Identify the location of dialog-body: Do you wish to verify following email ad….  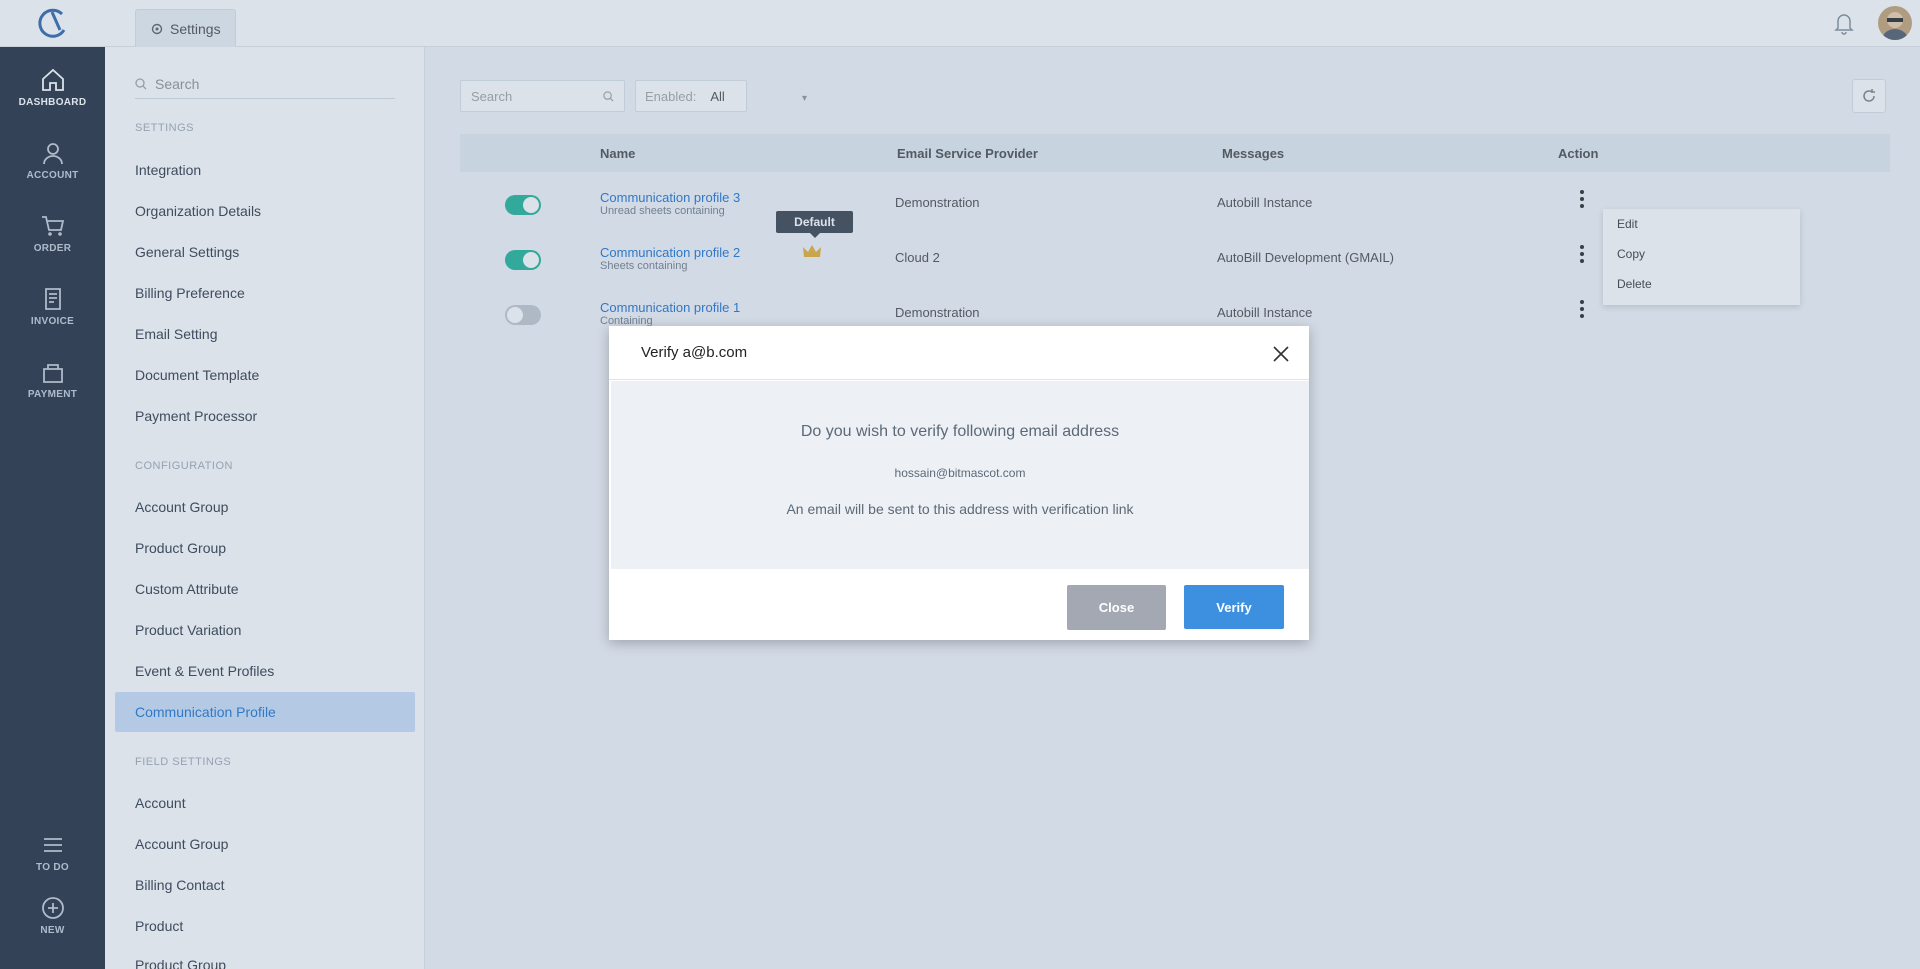
(960, 475).